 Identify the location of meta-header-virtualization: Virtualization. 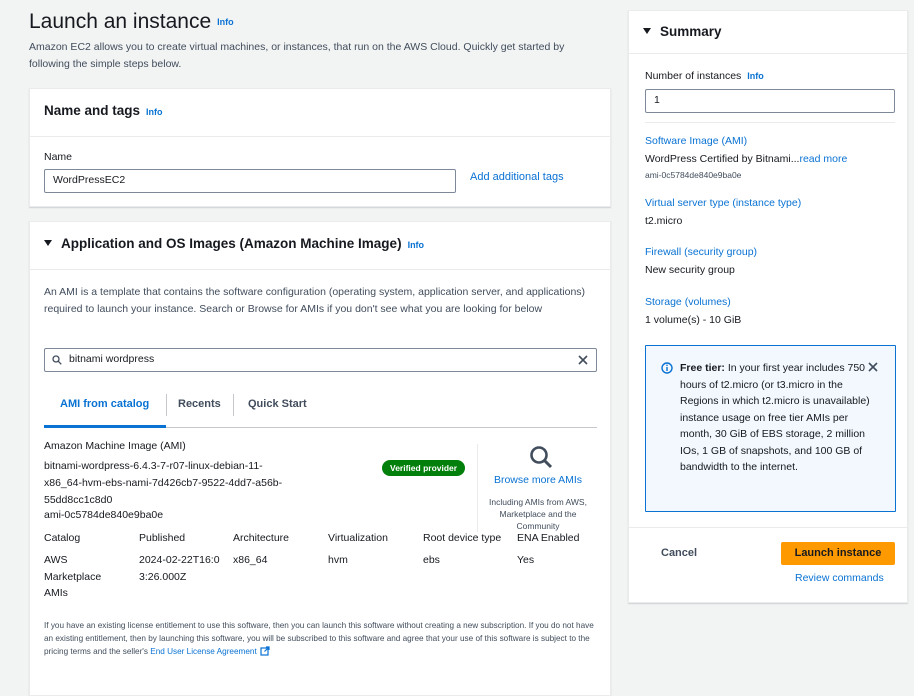
(358, 538).